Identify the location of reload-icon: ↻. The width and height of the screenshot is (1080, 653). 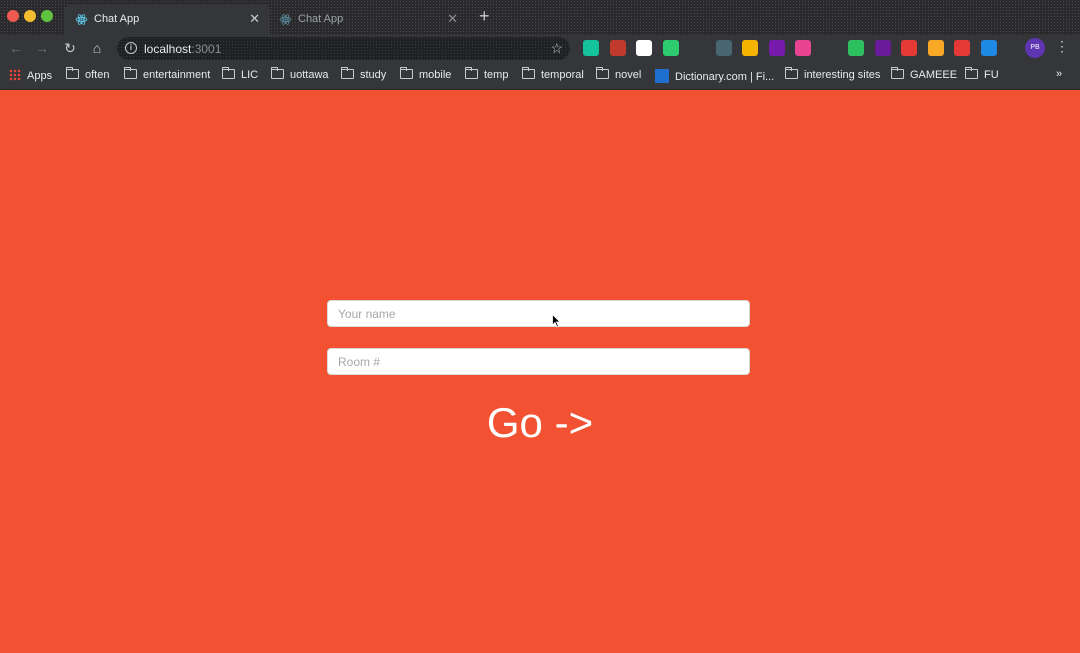
(70, 48).